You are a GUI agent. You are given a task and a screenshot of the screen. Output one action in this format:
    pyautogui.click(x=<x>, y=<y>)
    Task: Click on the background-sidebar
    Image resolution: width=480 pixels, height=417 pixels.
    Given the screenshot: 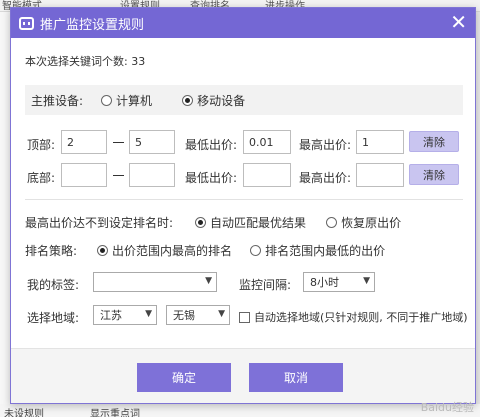 What is the action you would take?
    pyautogui.click(x=5, y=208)
    